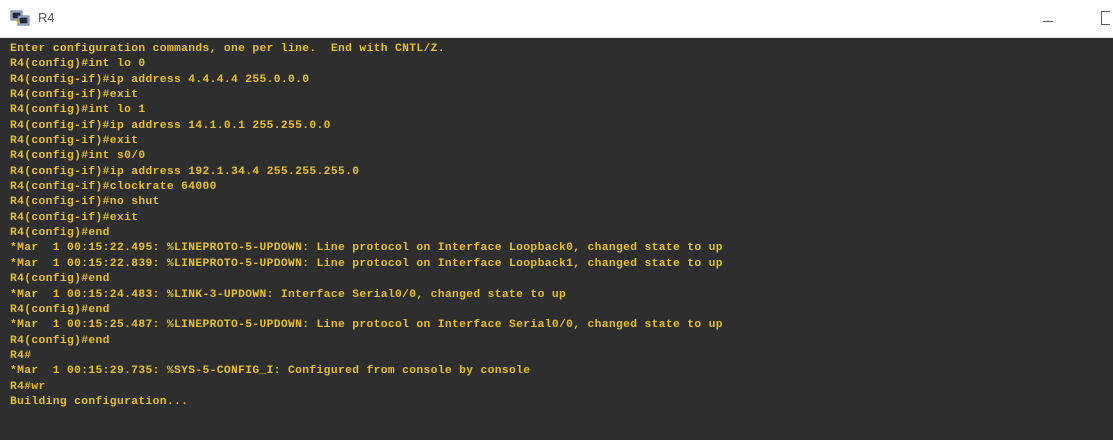  What do you see at coordinates (28, 386) in the screenshot?
I see `terminal-line: R4#wr` at bounding box center [28, 386].